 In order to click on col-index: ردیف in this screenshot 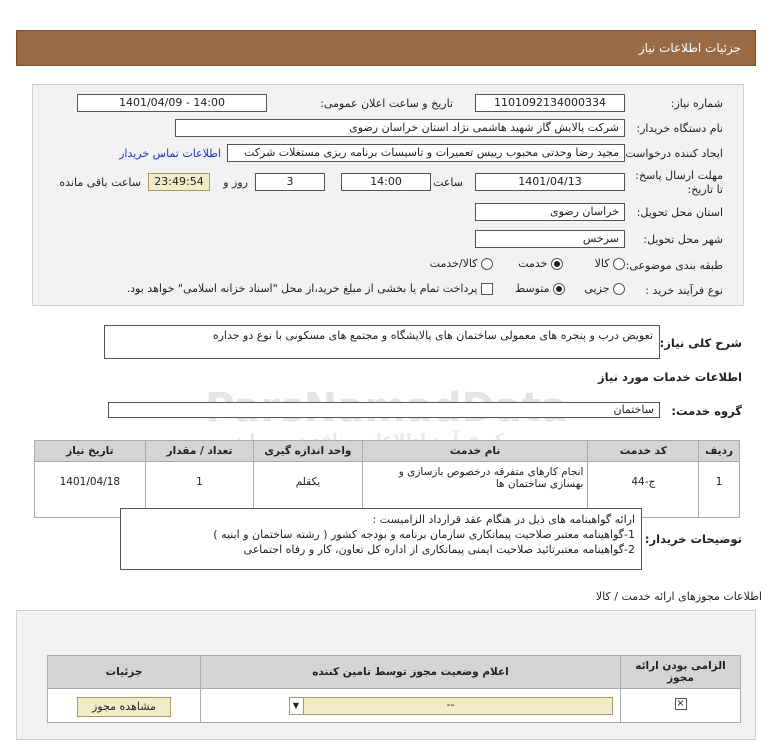, I will do `click(719, 451)`.